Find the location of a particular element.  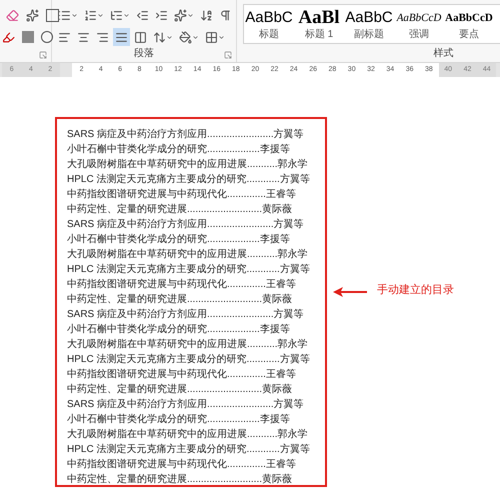

justify-icon is located at coordinates (121, 37).